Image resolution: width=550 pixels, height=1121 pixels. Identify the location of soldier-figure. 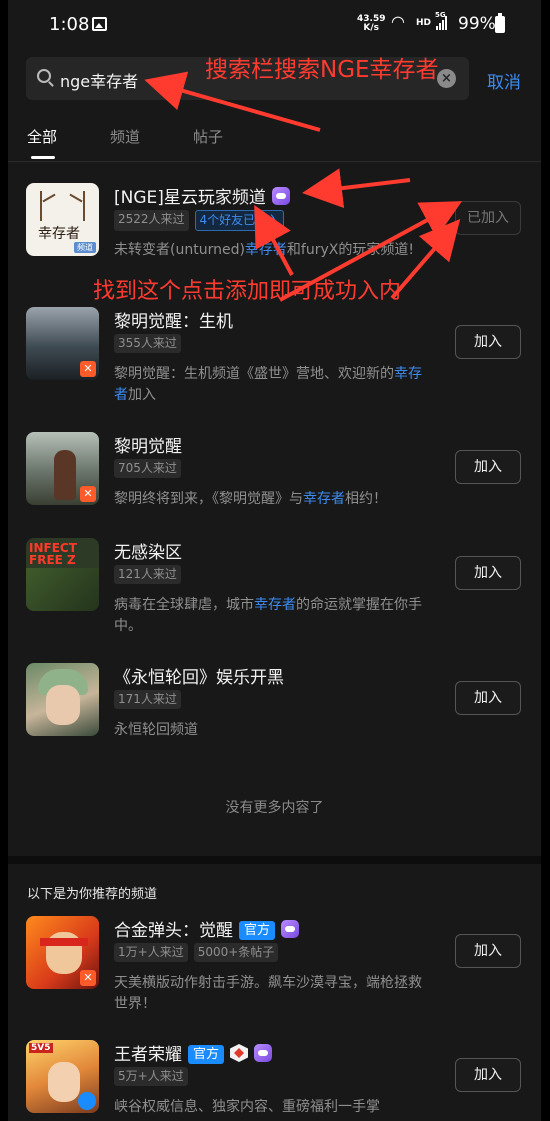
(65, 475).